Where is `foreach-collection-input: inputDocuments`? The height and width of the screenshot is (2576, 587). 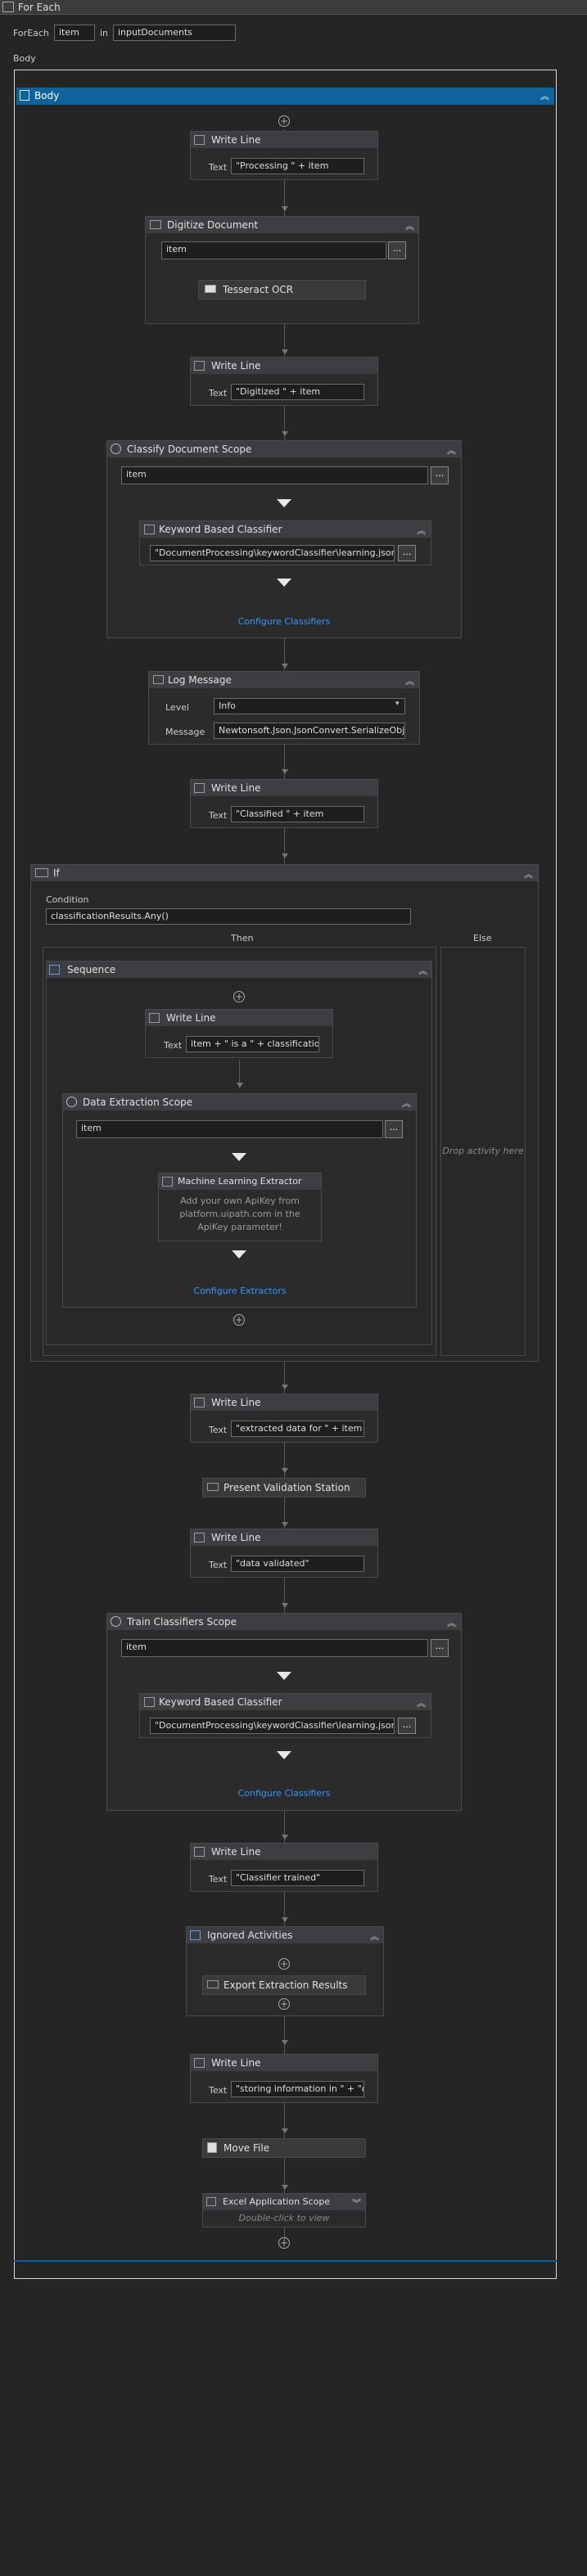 foreach-collection-input: inputDocuments is located at coordinates (174, 33).